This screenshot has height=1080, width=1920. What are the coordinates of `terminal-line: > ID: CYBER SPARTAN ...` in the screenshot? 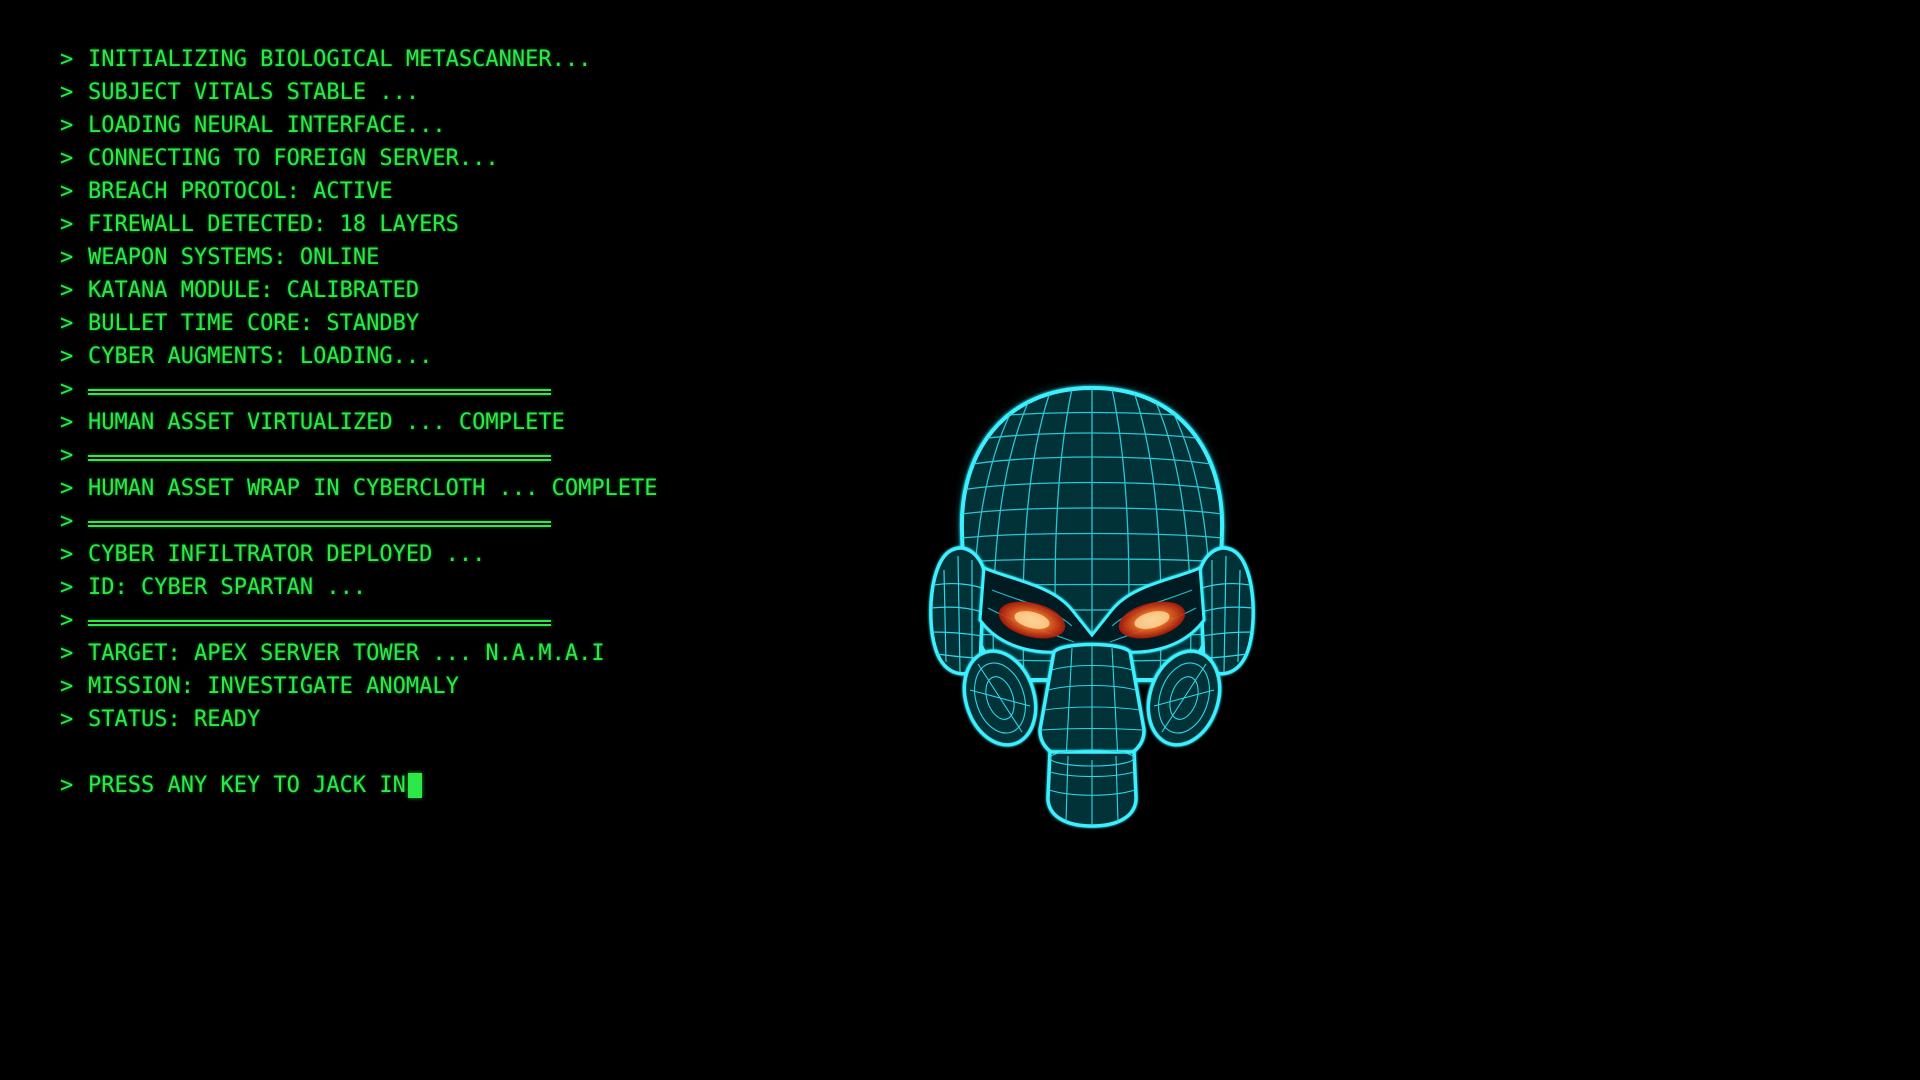 It's located at (359, 587).